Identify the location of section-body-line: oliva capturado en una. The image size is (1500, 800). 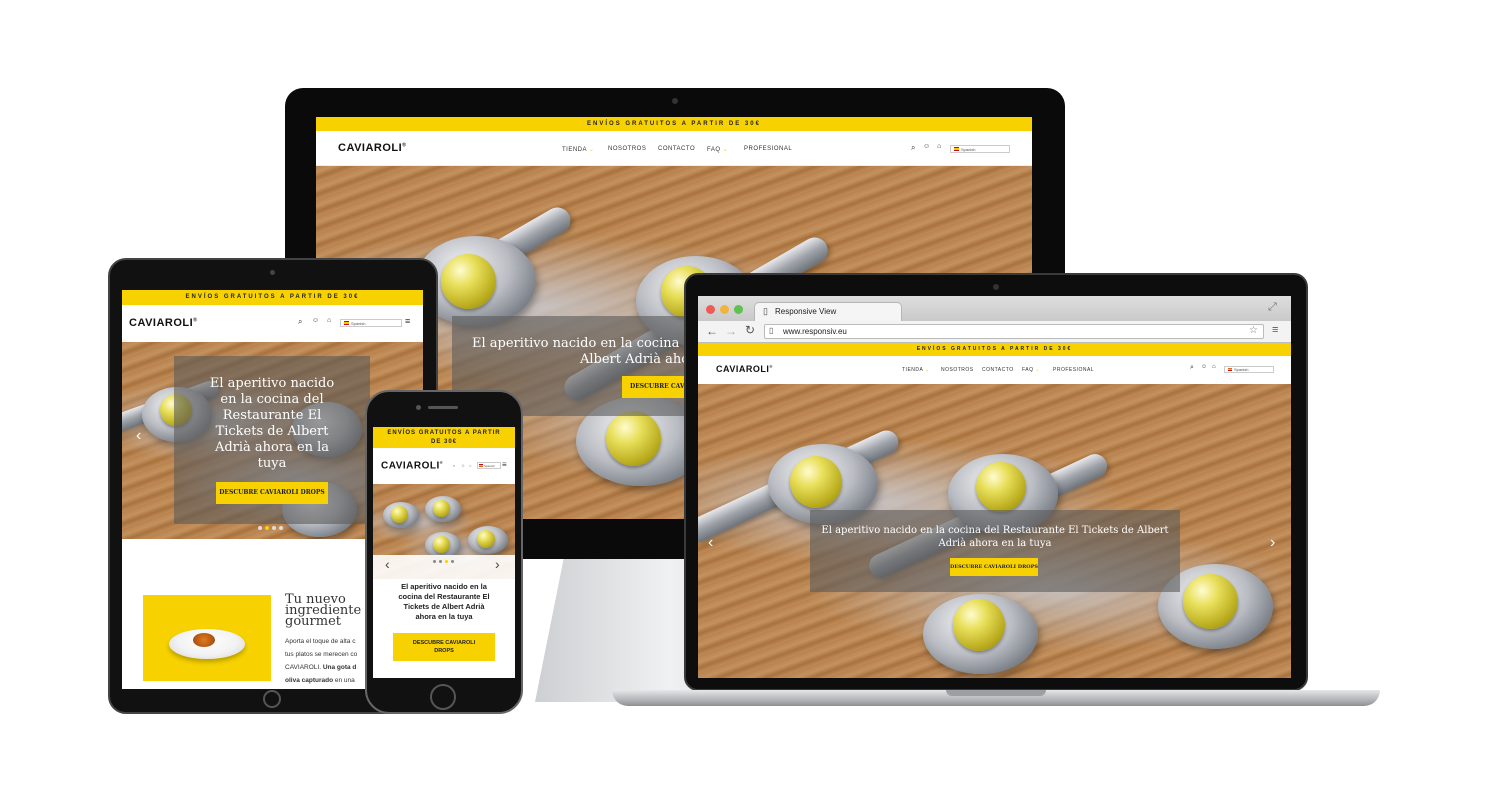
(321, 680).